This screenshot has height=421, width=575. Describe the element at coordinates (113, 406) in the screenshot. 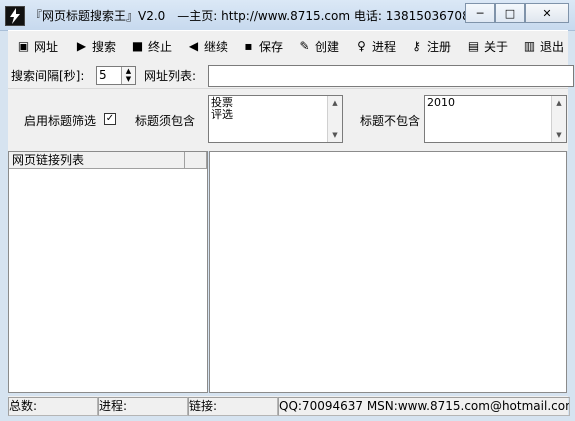

I see `progress-label: 进程:` at that location.